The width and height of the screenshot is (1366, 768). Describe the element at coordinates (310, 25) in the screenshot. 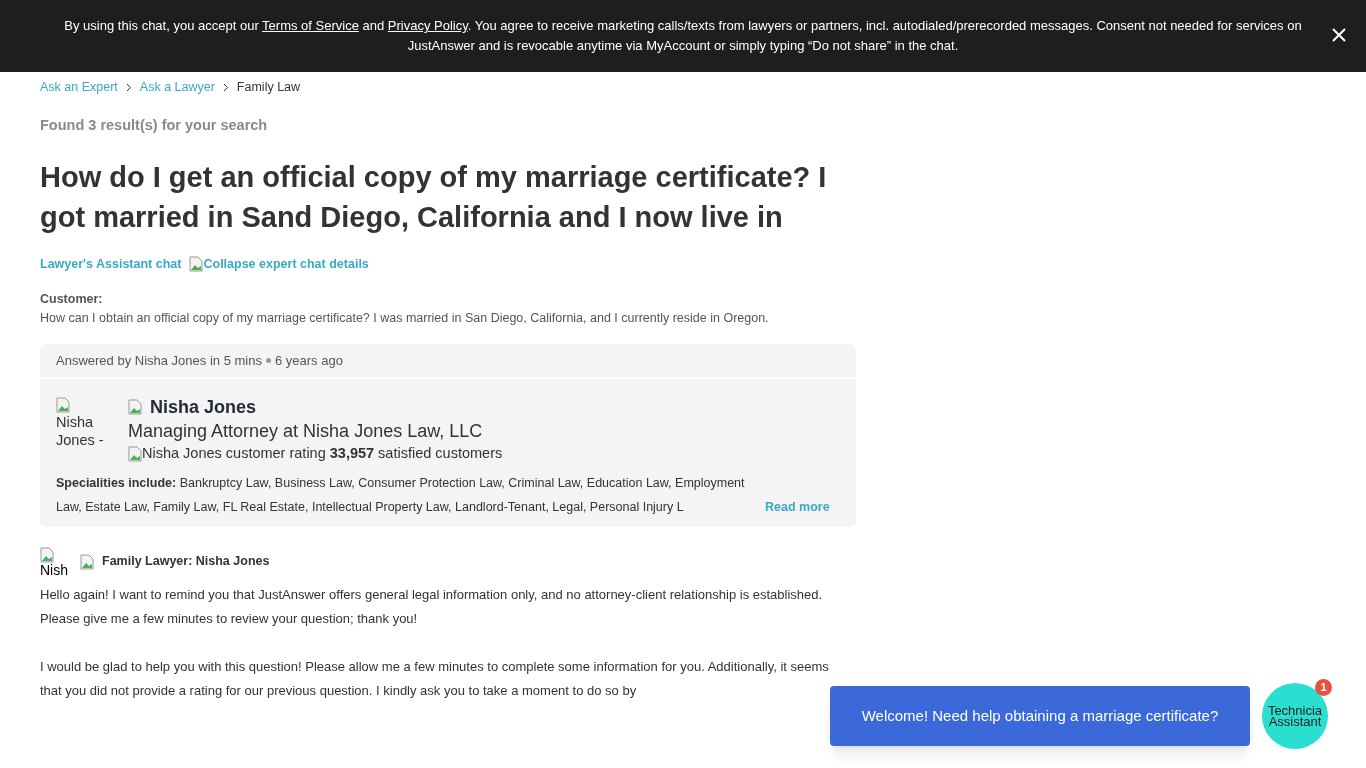

I see `terms-link: Terms of Service` at that location.